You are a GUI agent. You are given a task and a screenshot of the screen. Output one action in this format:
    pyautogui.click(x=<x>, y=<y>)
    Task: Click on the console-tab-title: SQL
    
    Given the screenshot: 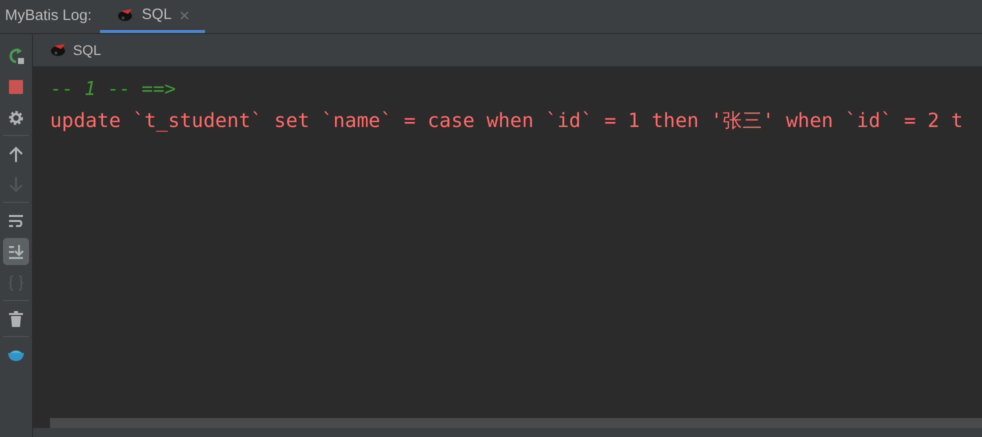 What is the action you would take?
    pyautogui.click(x=87, y=50)
    